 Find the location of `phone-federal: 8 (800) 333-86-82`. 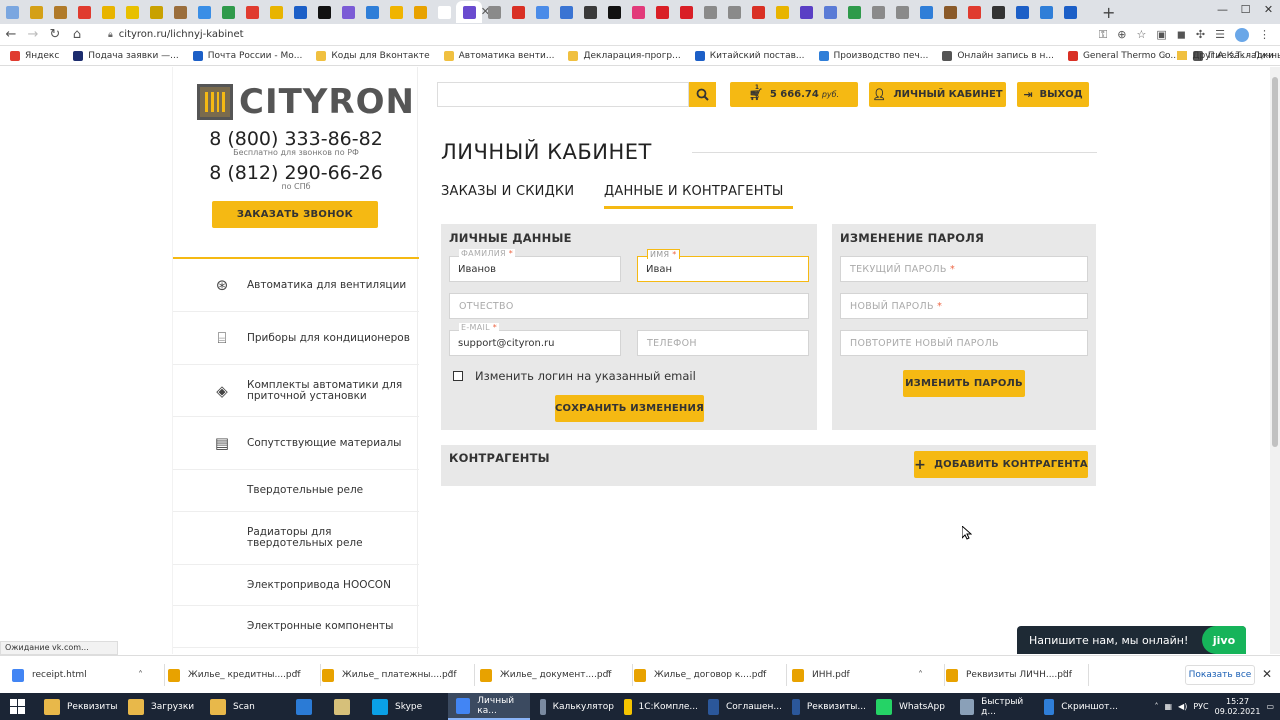

phone-federal: 8 (800) 333-86-82 is located at coordinates (296, 139).